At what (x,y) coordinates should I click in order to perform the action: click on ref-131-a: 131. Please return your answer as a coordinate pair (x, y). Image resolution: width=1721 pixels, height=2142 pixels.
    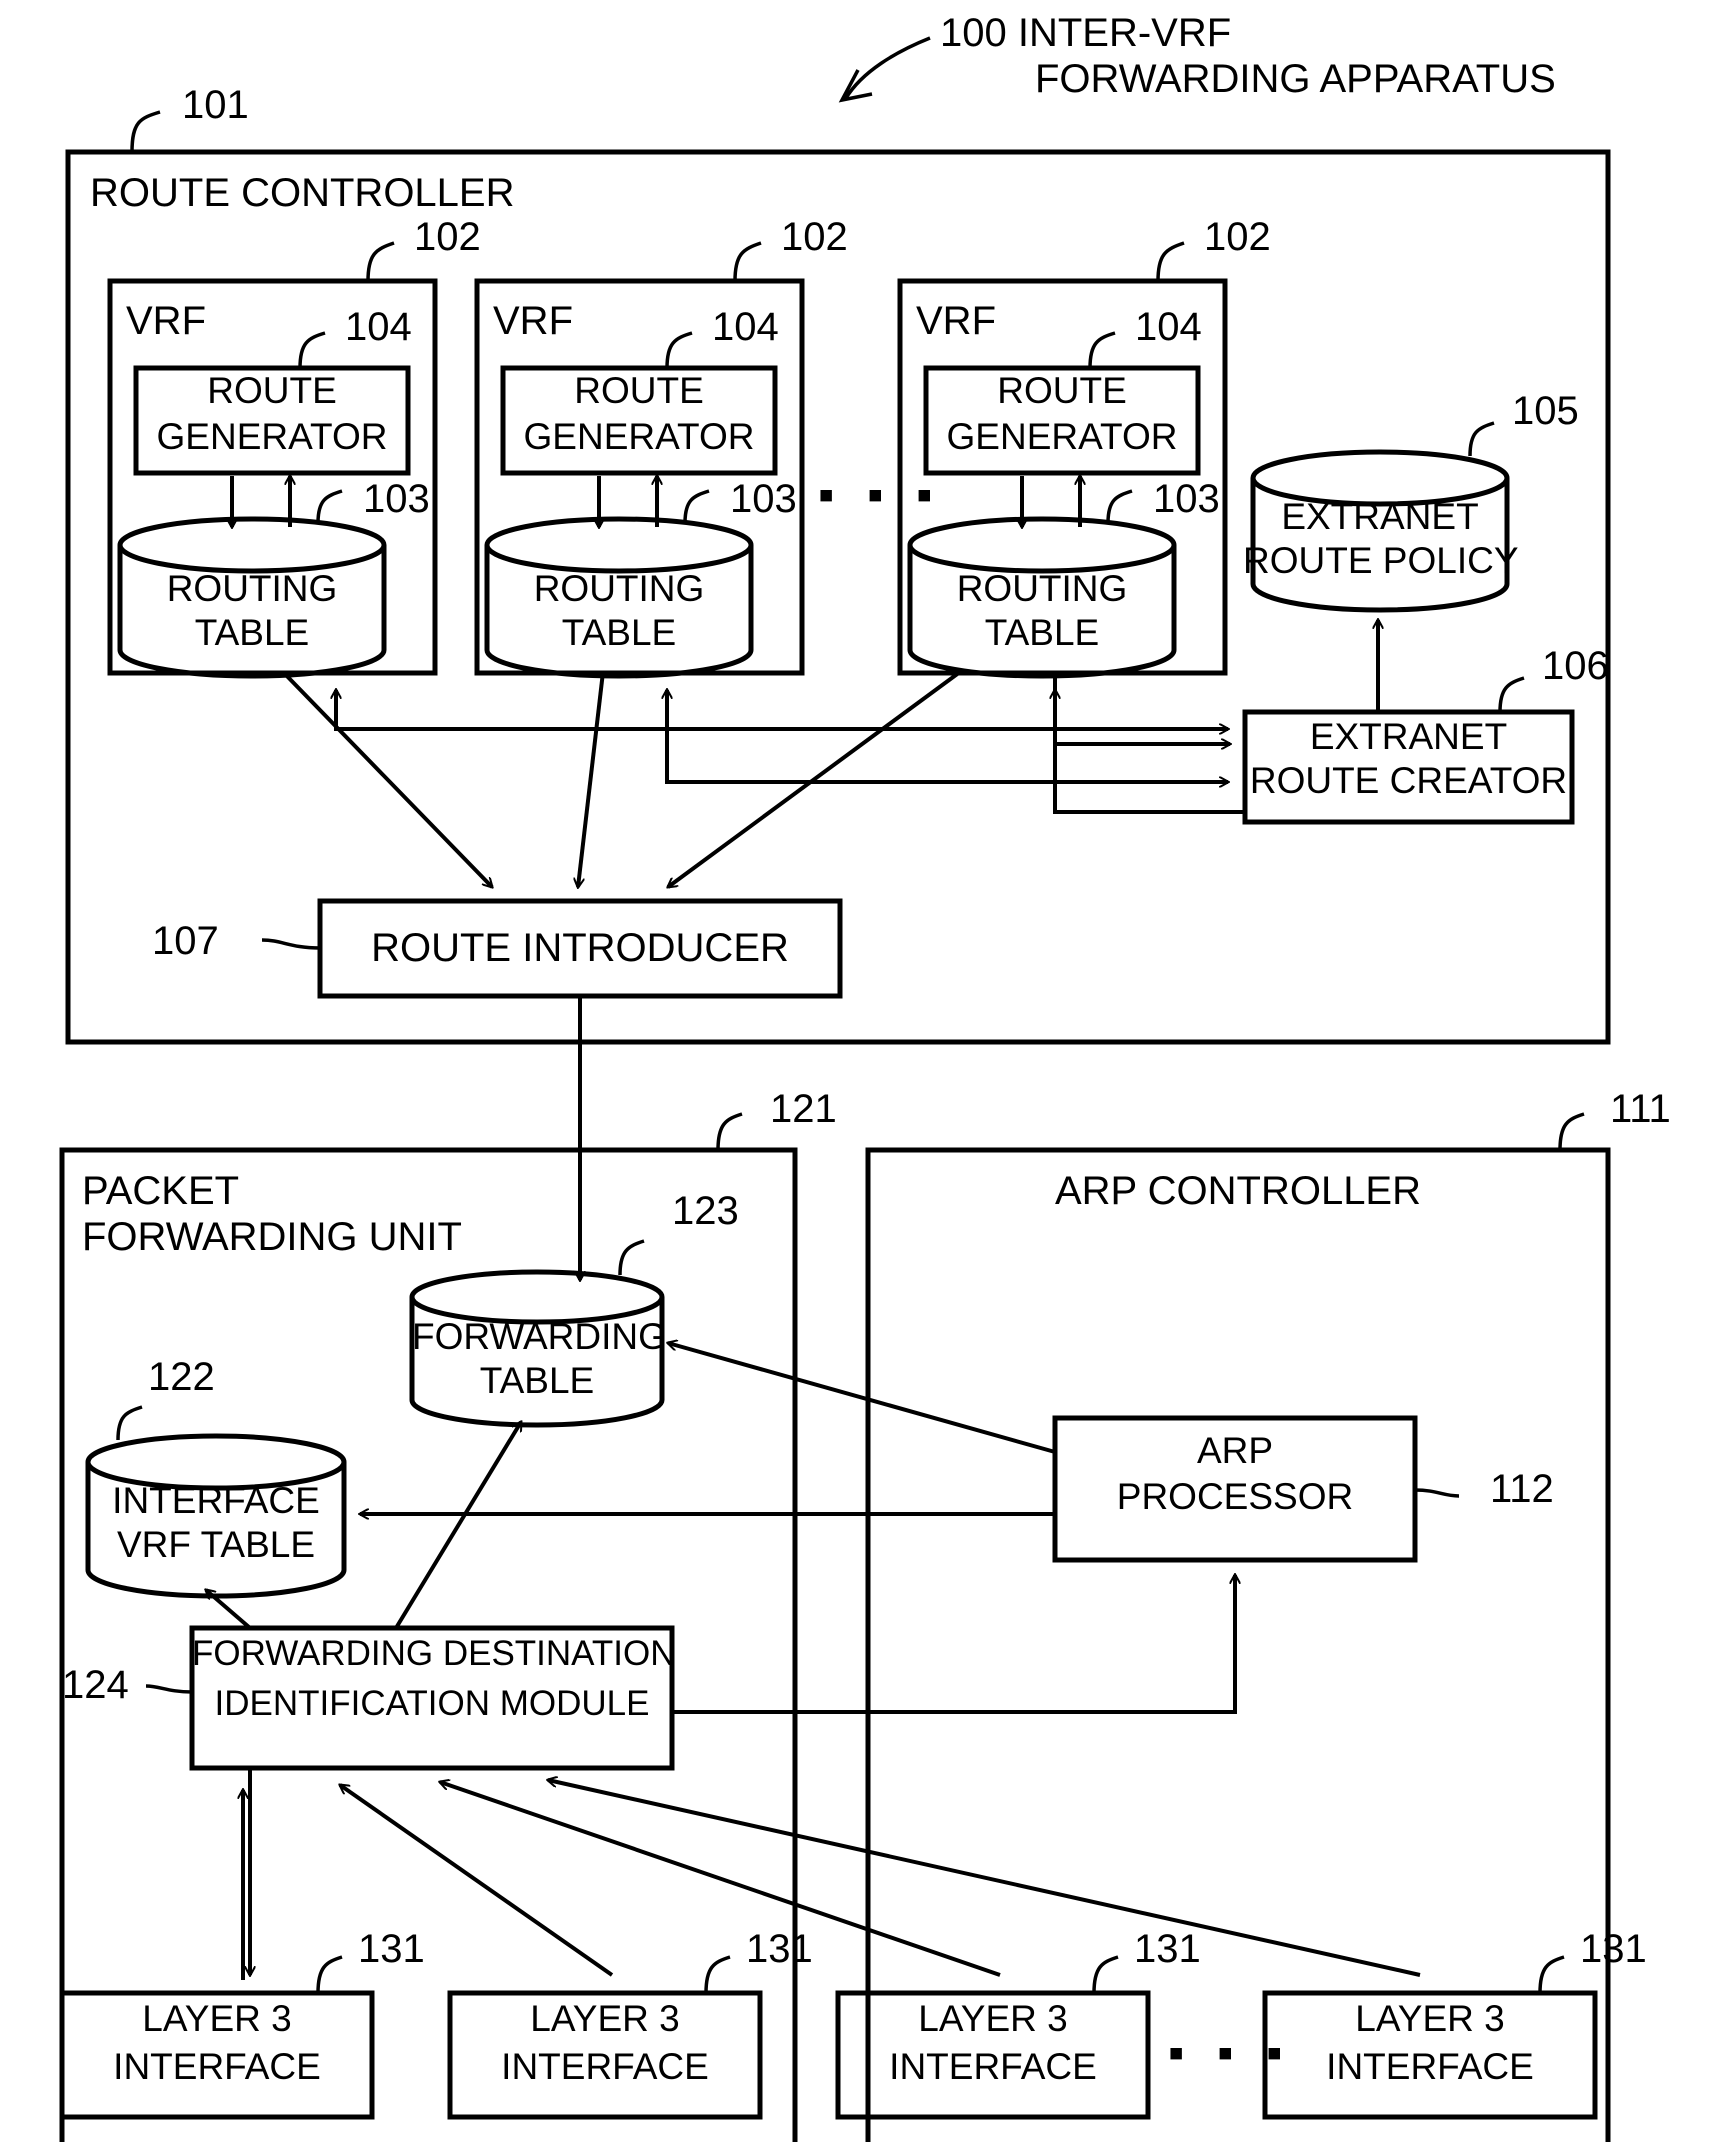
    Looking at the image, I should click on (391, 1949).